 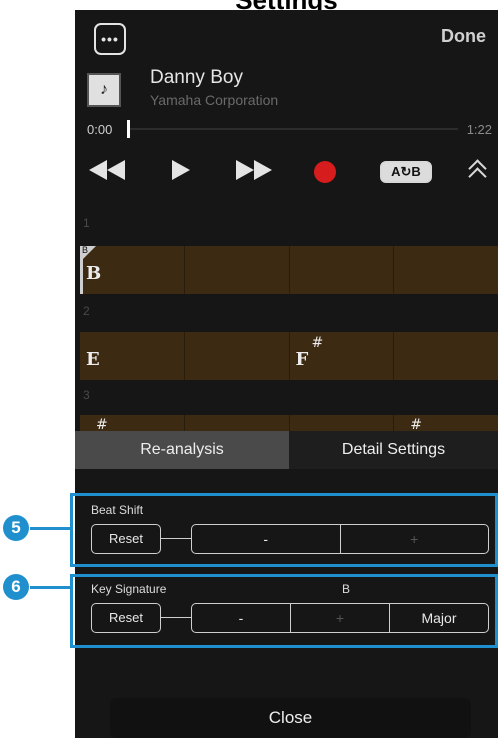 What do you see at coordinates (109, 171) in the screenshot?
I see `rewind-button` at bounding box center [109, 171].